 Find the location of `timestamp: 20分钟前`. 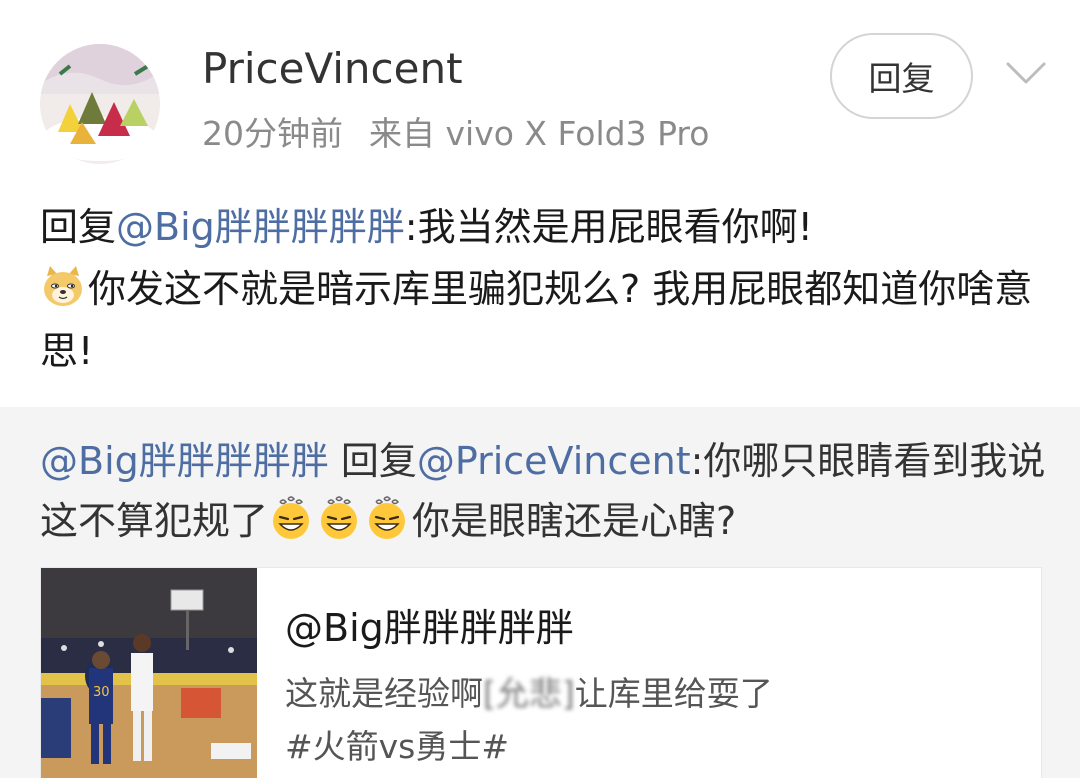

timestamp: 20分钟前 is located at coordinates (272, 133).